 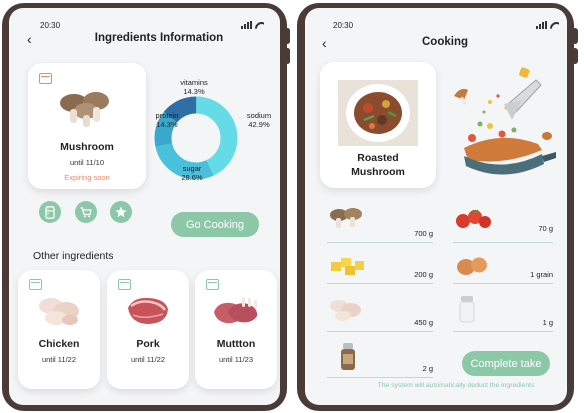 I want to click on nutrition-label-sodium: sodium 42.9%, so click(x=259, y=120).